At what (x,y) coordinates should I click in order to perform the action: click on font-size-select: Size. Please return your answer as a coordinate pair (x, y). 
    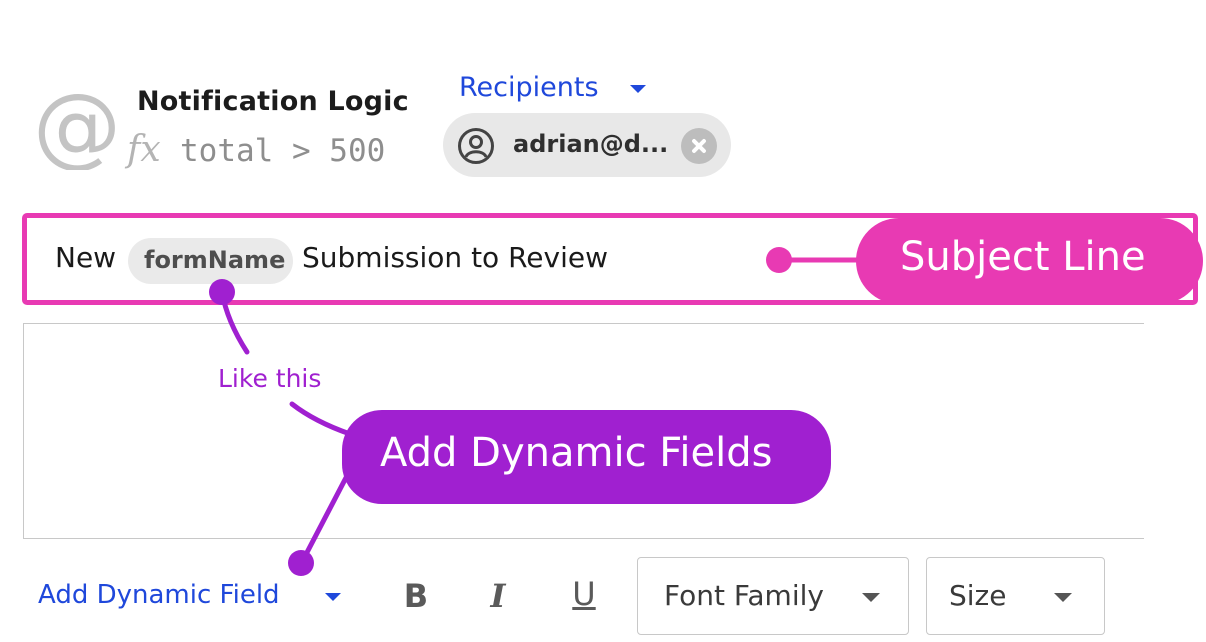
    Looking at the image, I should click on (1015, 596).